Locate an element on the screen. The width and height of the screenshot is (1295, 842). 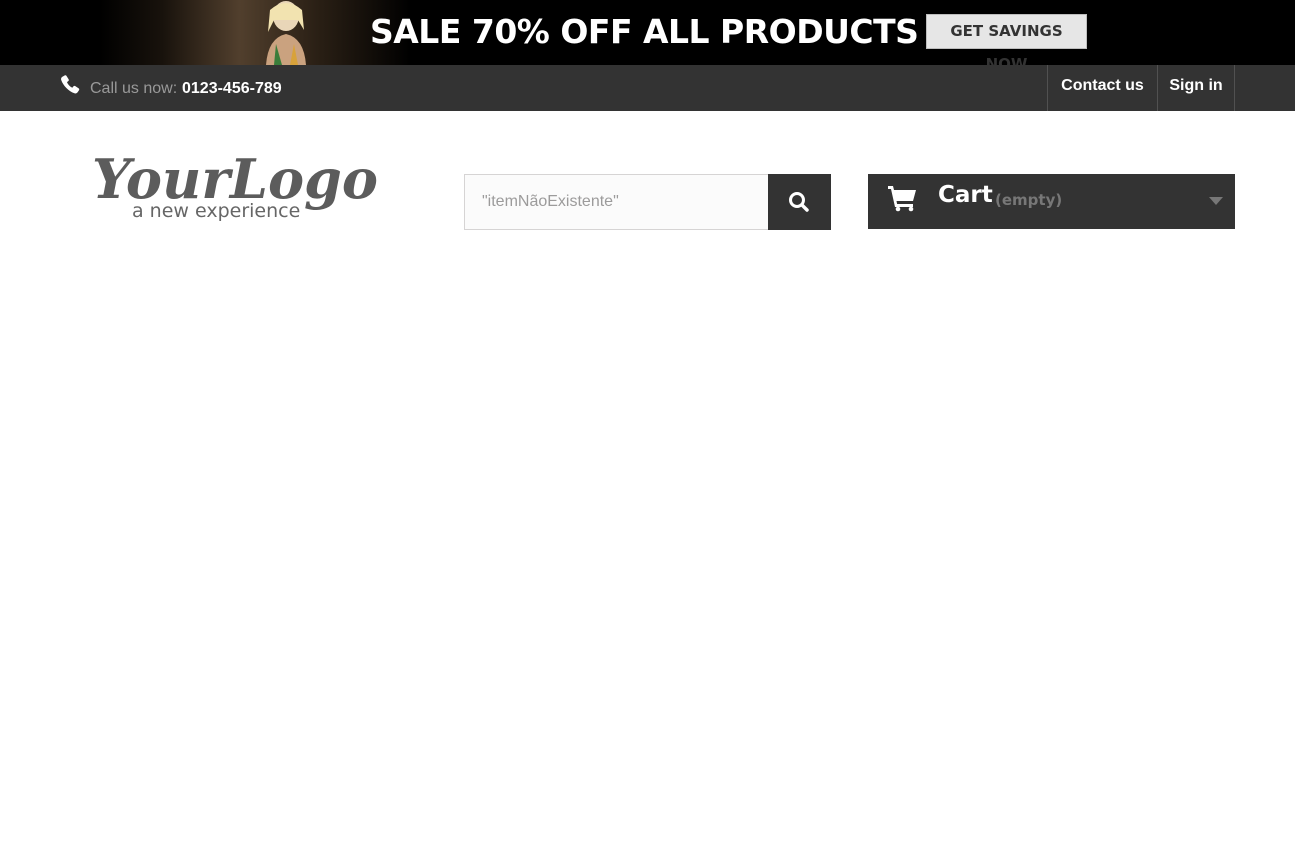
call-us-label: Call us now: is located at coordinates (134, 88).